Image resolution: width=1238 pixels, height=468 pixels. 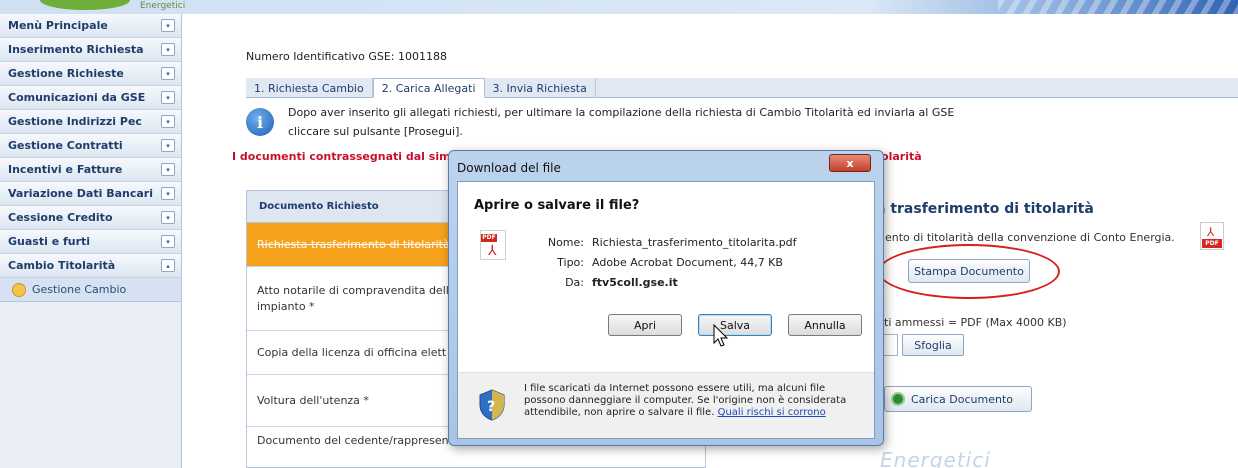 What do you see at coordinates (687, 262) in the screenshot?
I see `file-type-value: Adobe Acrobat Document, 44,7 KB` at bounding box center [687, 262].